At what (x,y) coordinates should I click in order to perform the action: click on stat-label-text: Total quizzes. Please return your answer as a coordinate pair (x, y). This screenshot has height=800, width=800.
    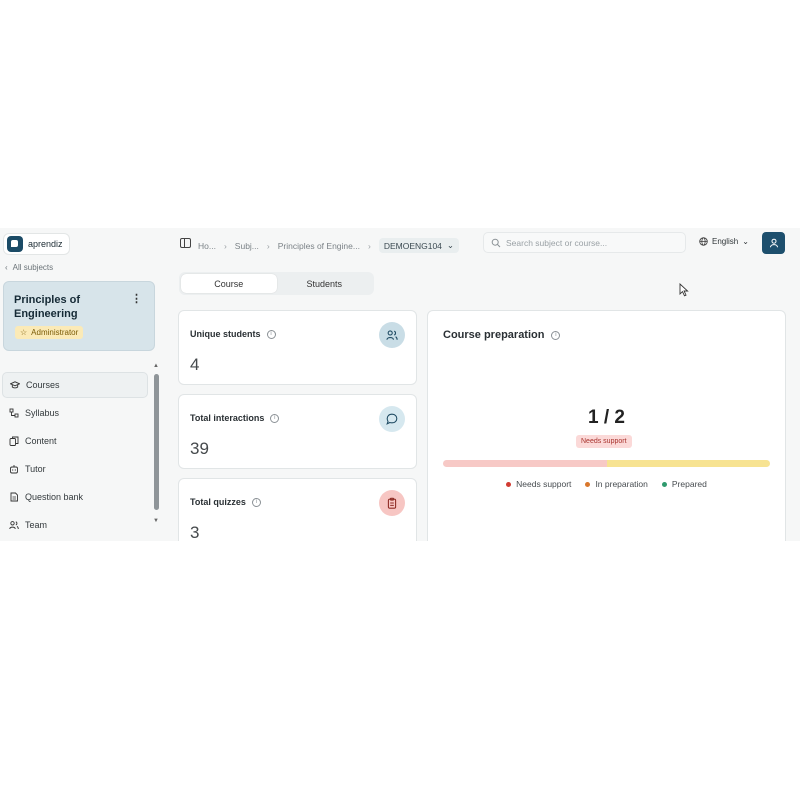
    Looking at the image, I should click on (218, 502).